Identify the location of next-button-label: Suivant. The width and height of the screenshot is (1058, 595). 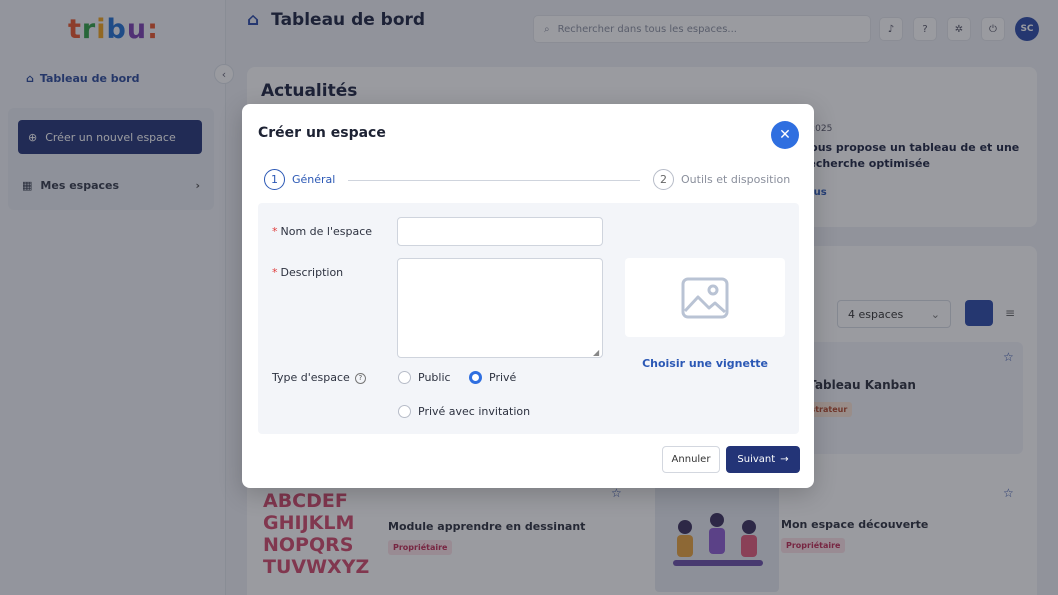
(756, 459).